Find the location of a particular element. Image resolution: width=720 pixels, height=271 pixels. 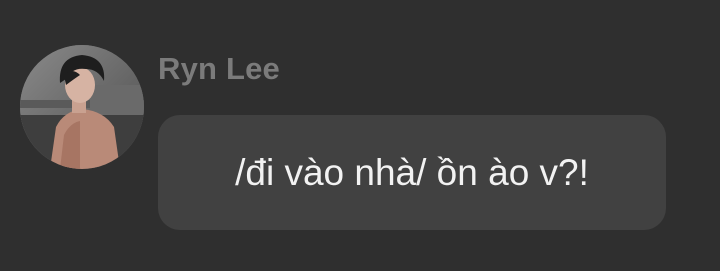

message-text: /đi vào nhà/ ồn ào v?! is located at coordinates (412, 172).